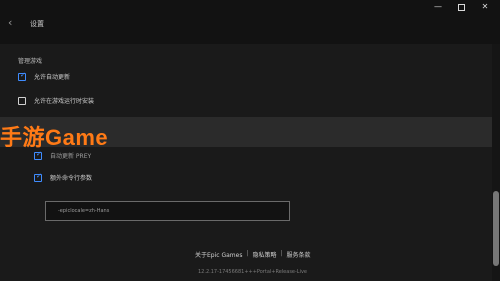  Describe the element at coordinates (167, 211) in the screenshot. I see `command-line-args-input: -epiclocale=zh-Hans` at that location.